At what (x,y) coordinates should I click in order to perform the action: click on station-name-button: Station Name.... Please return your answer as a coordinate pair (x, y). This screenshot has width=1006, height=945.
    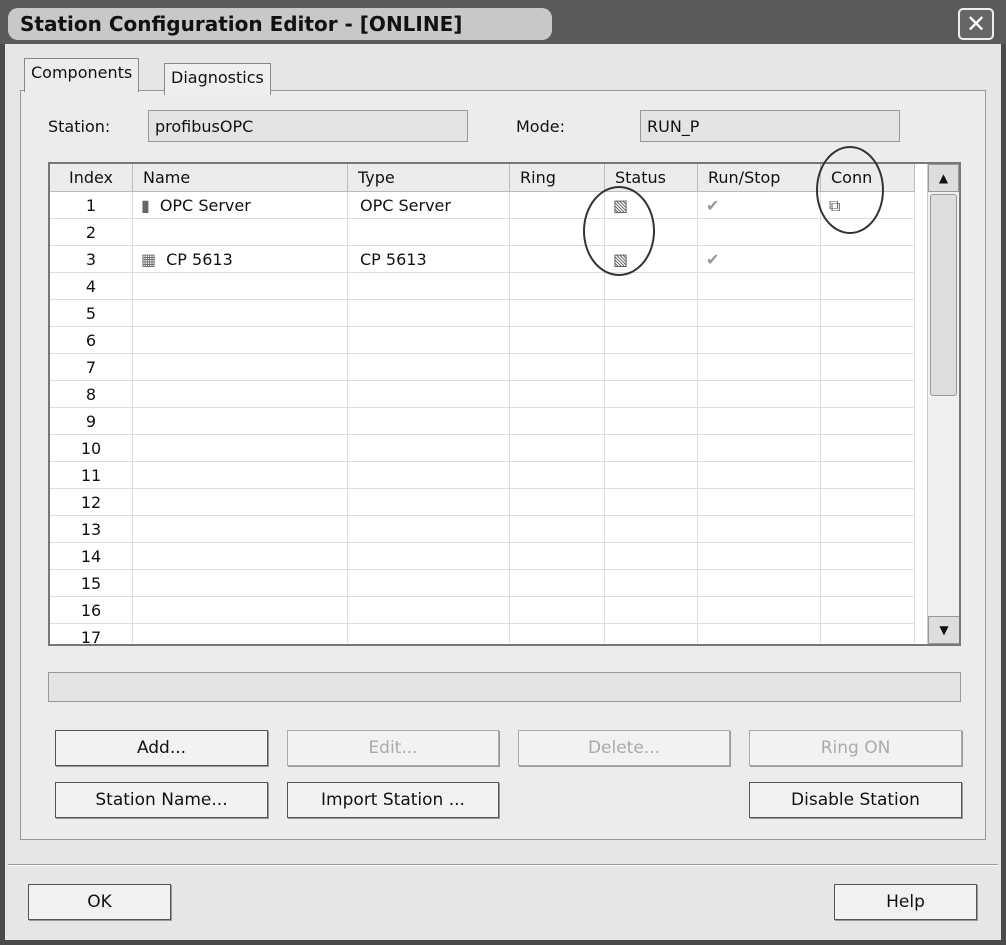
    Looking at the image, I should click on (161, 800).